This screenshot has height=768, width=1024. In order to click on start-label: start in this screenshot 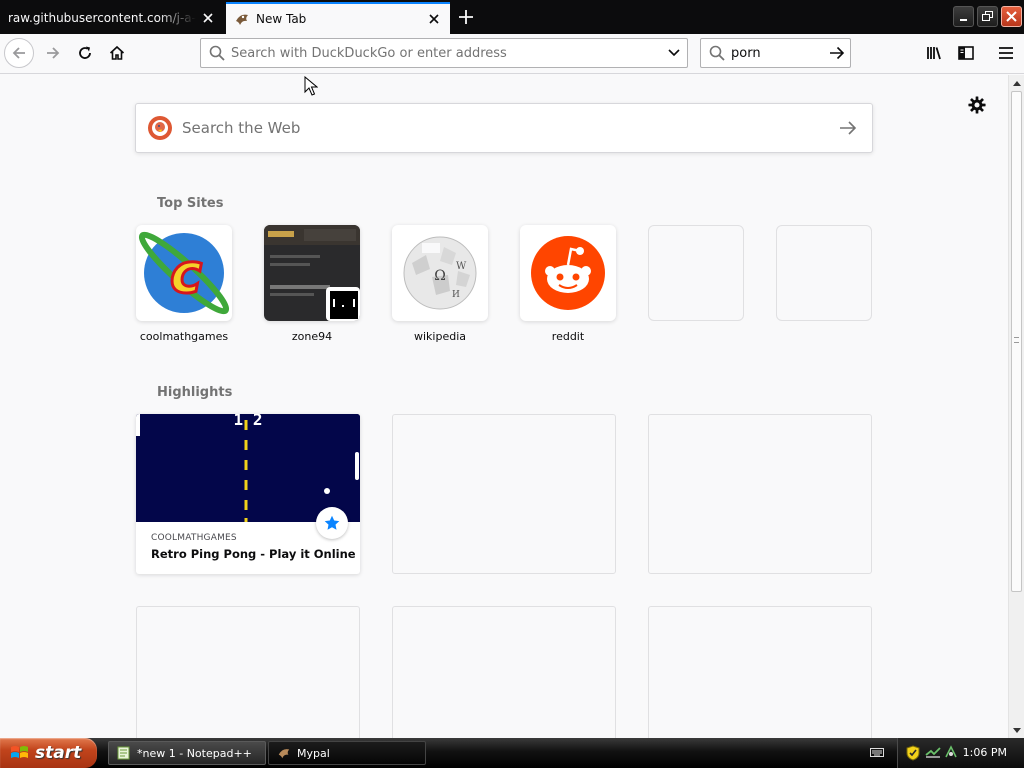, I will do `click(58, 753)`.